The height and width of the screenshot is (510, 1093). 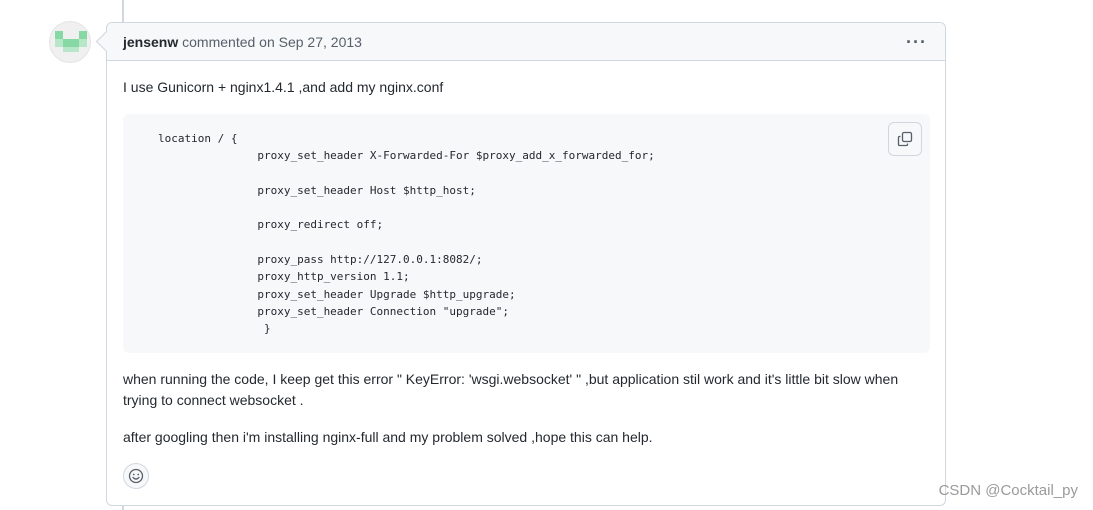 I want to click on copy-button, so click(x=905, y=139).